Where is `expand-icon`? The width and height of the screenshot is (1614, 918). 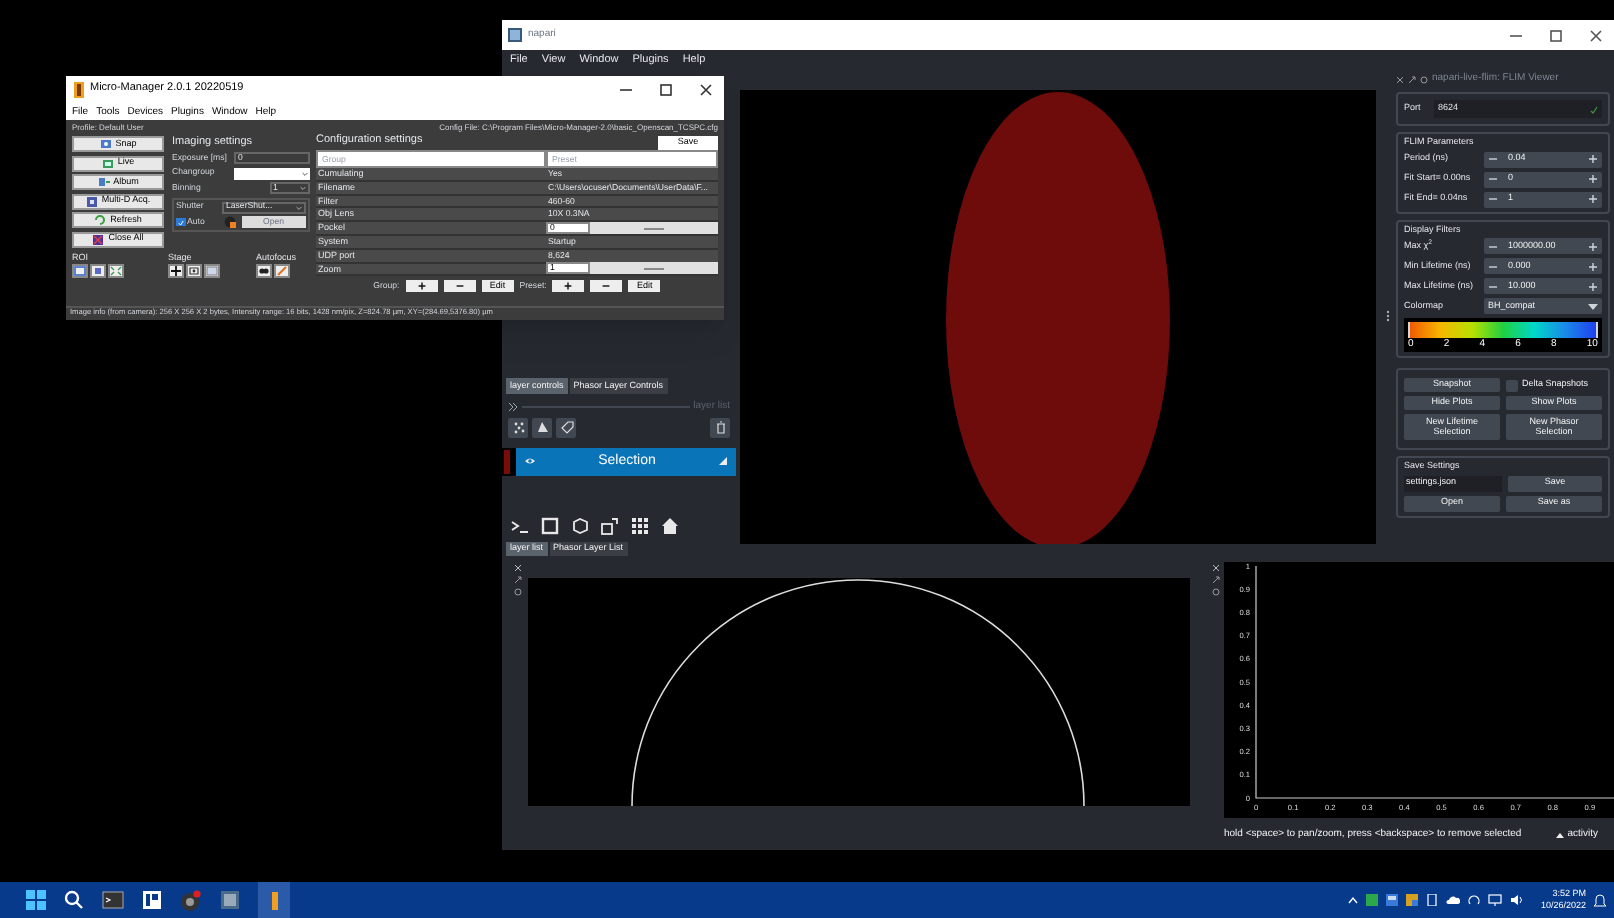 expand-icon is located at coordinates (513, 406).